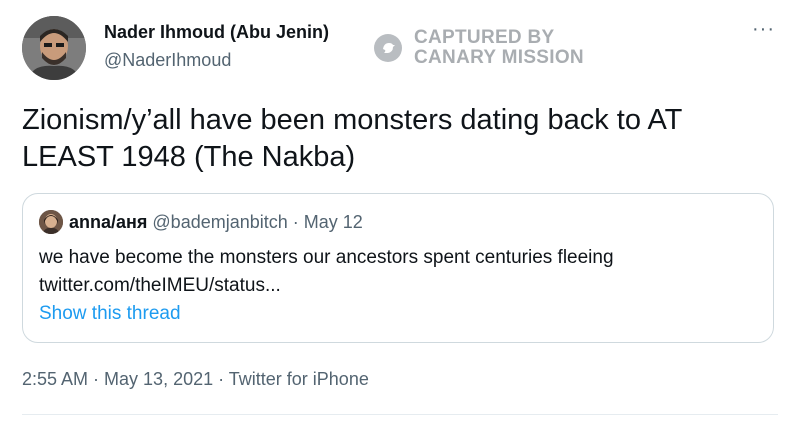 This screenshot has height=422, width=800. What do you see at coordinates (763, 29) in the screenshot?
I see `more-options-icon: ···` at bounding box center [763, 29].